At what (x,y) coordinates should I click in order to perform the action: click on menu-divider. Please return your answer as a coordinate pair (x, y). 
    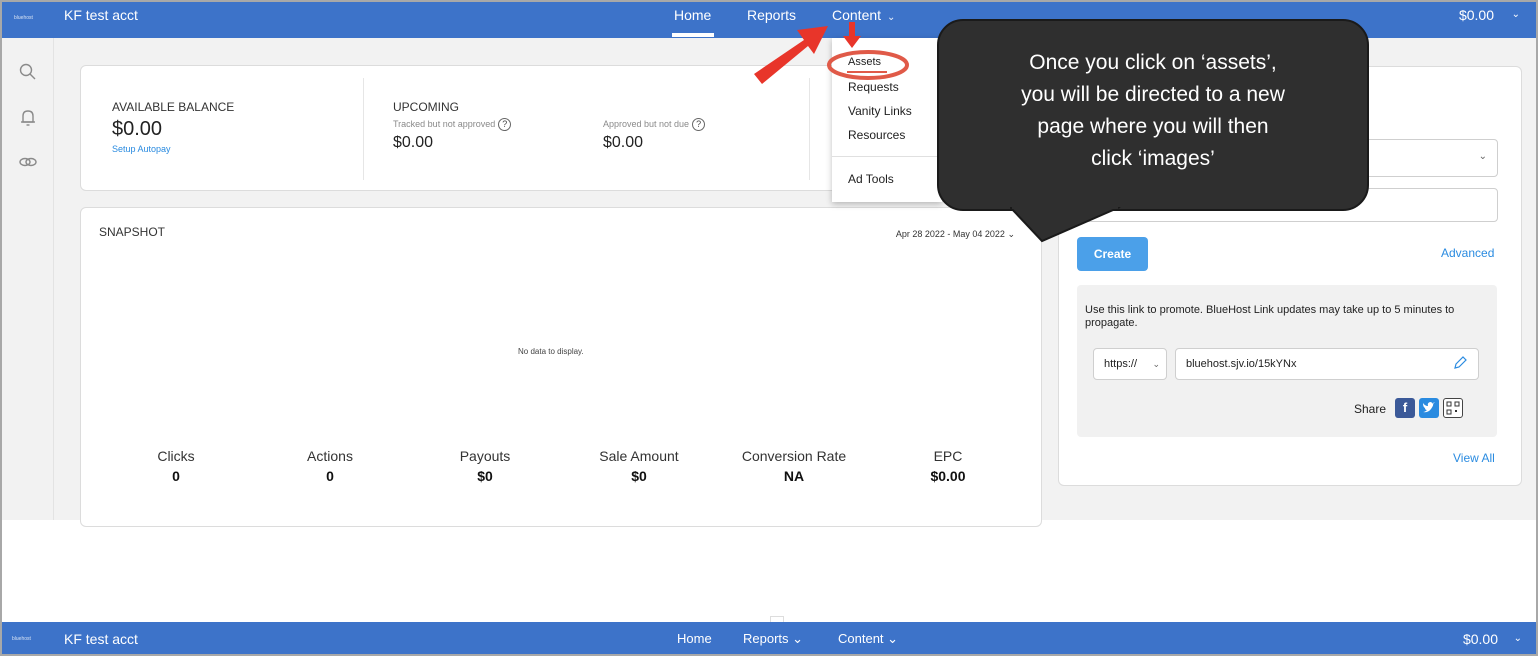
    Looking at the image, I should click on (887, 156).